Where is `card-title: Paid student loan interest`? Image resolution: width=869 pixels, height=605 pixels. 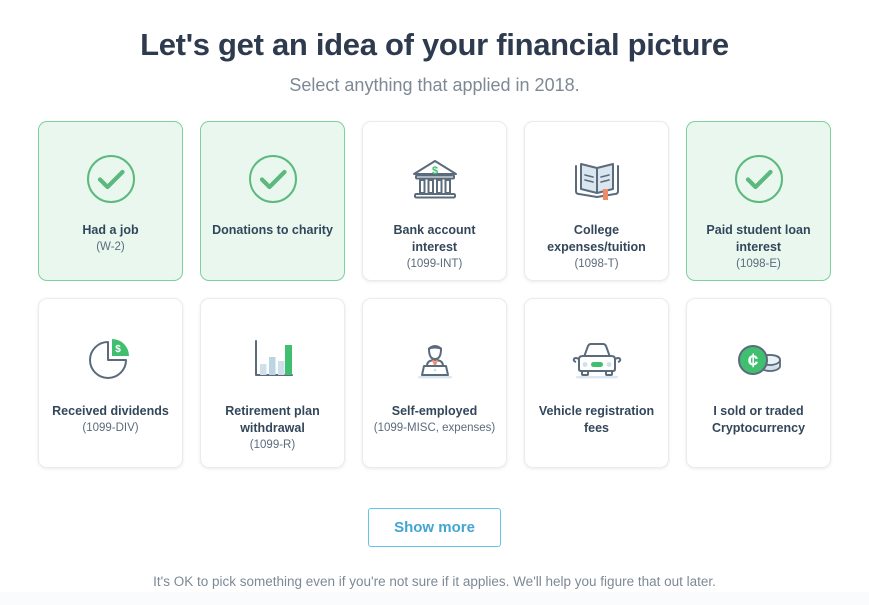 card-title: Paid student loan interest is located at coordinates (758, 239).